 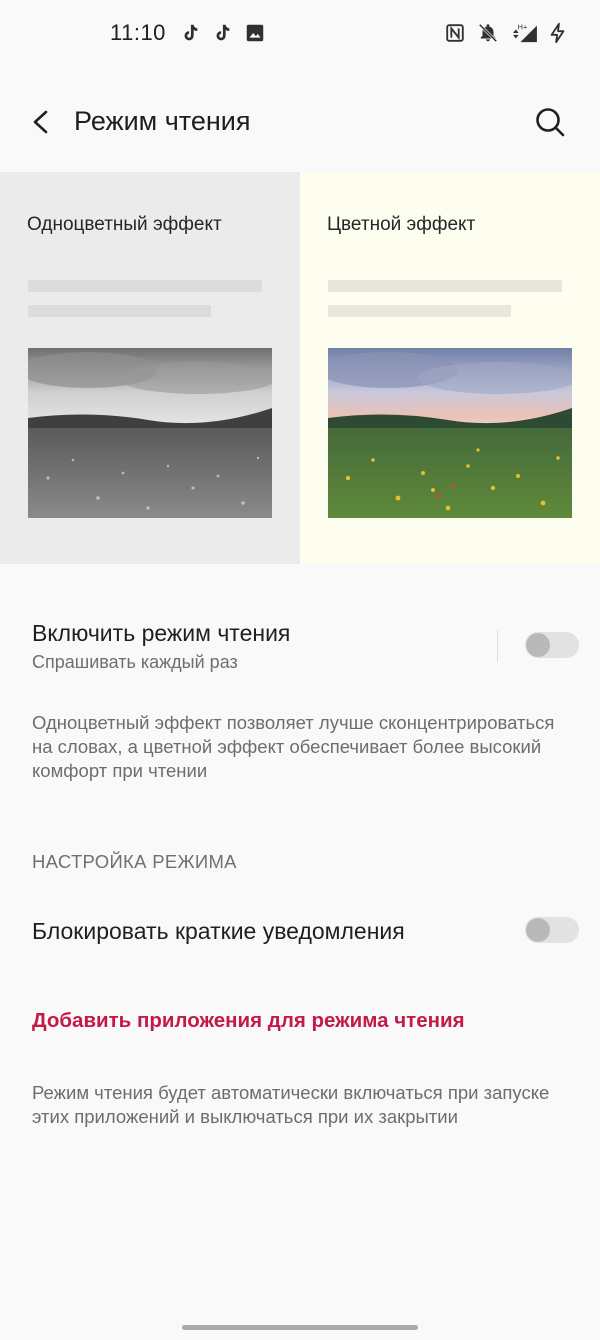 I want to click on home-indicator, so click(x=300, y=1327).